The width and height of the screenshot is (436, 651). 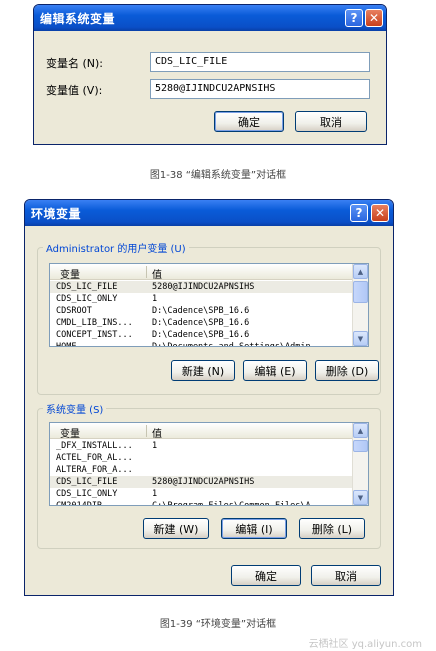 I want to click on list-item: CM2014DIR C:\Program Files\Common Files\A, so click(x=209, y=503).